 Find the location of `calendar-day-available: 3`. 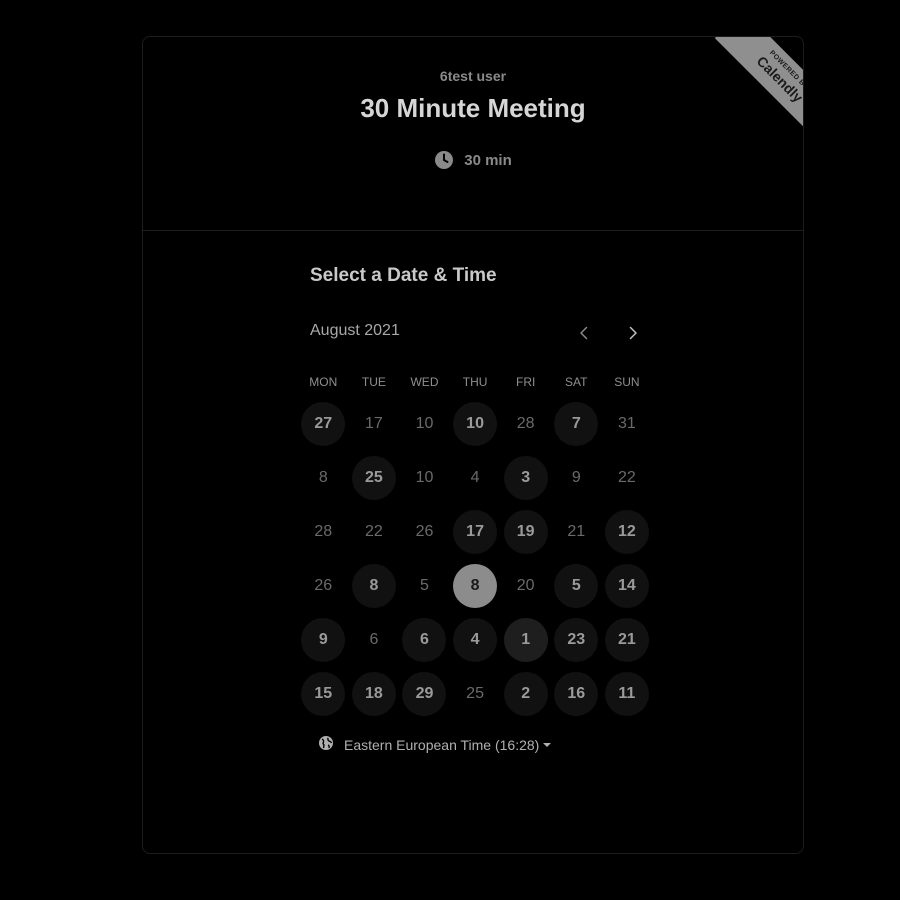

calendar-day-available: 3 is located at coordinates (525, 478).